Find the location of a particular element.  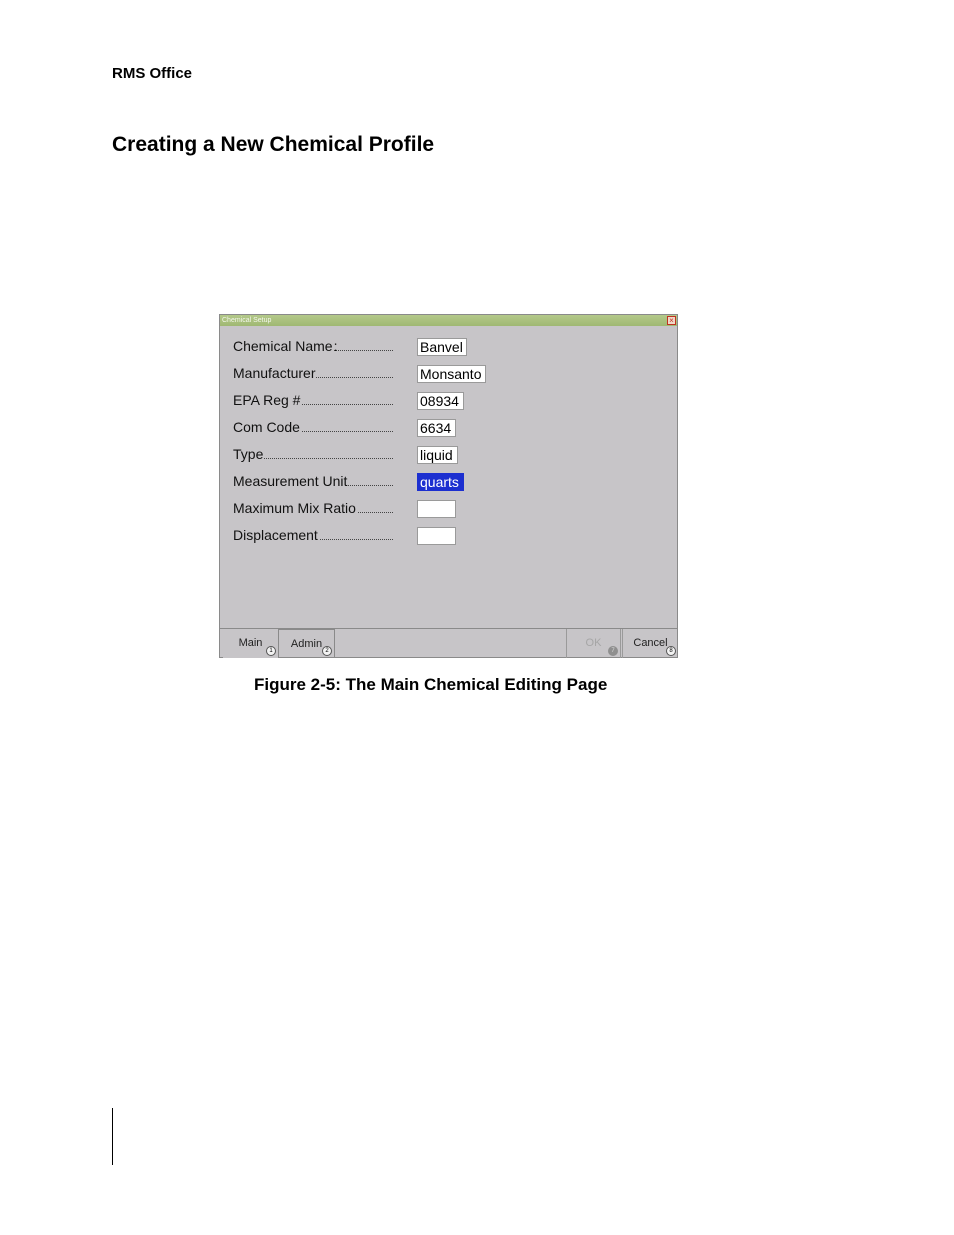

manufacturer-field: Monsanto is located at coordinates (451, 374).